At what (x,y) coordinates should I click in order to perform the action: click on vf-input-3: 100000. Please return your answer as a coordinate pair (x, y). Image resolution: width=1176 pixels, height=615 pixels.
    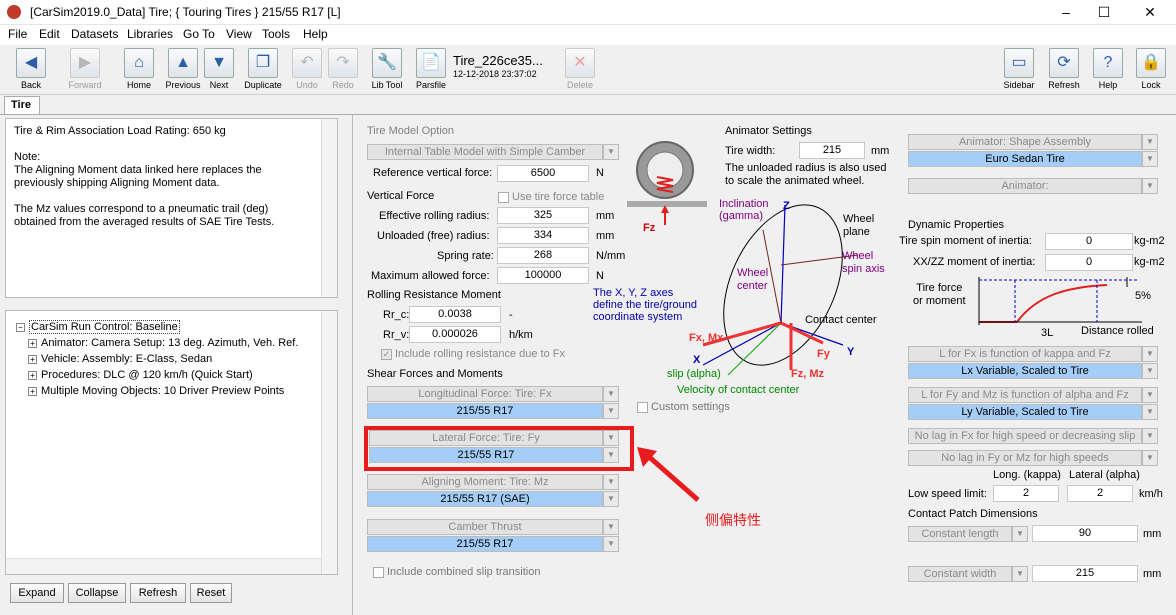
    Looking at the image, I should click on (543, 275).